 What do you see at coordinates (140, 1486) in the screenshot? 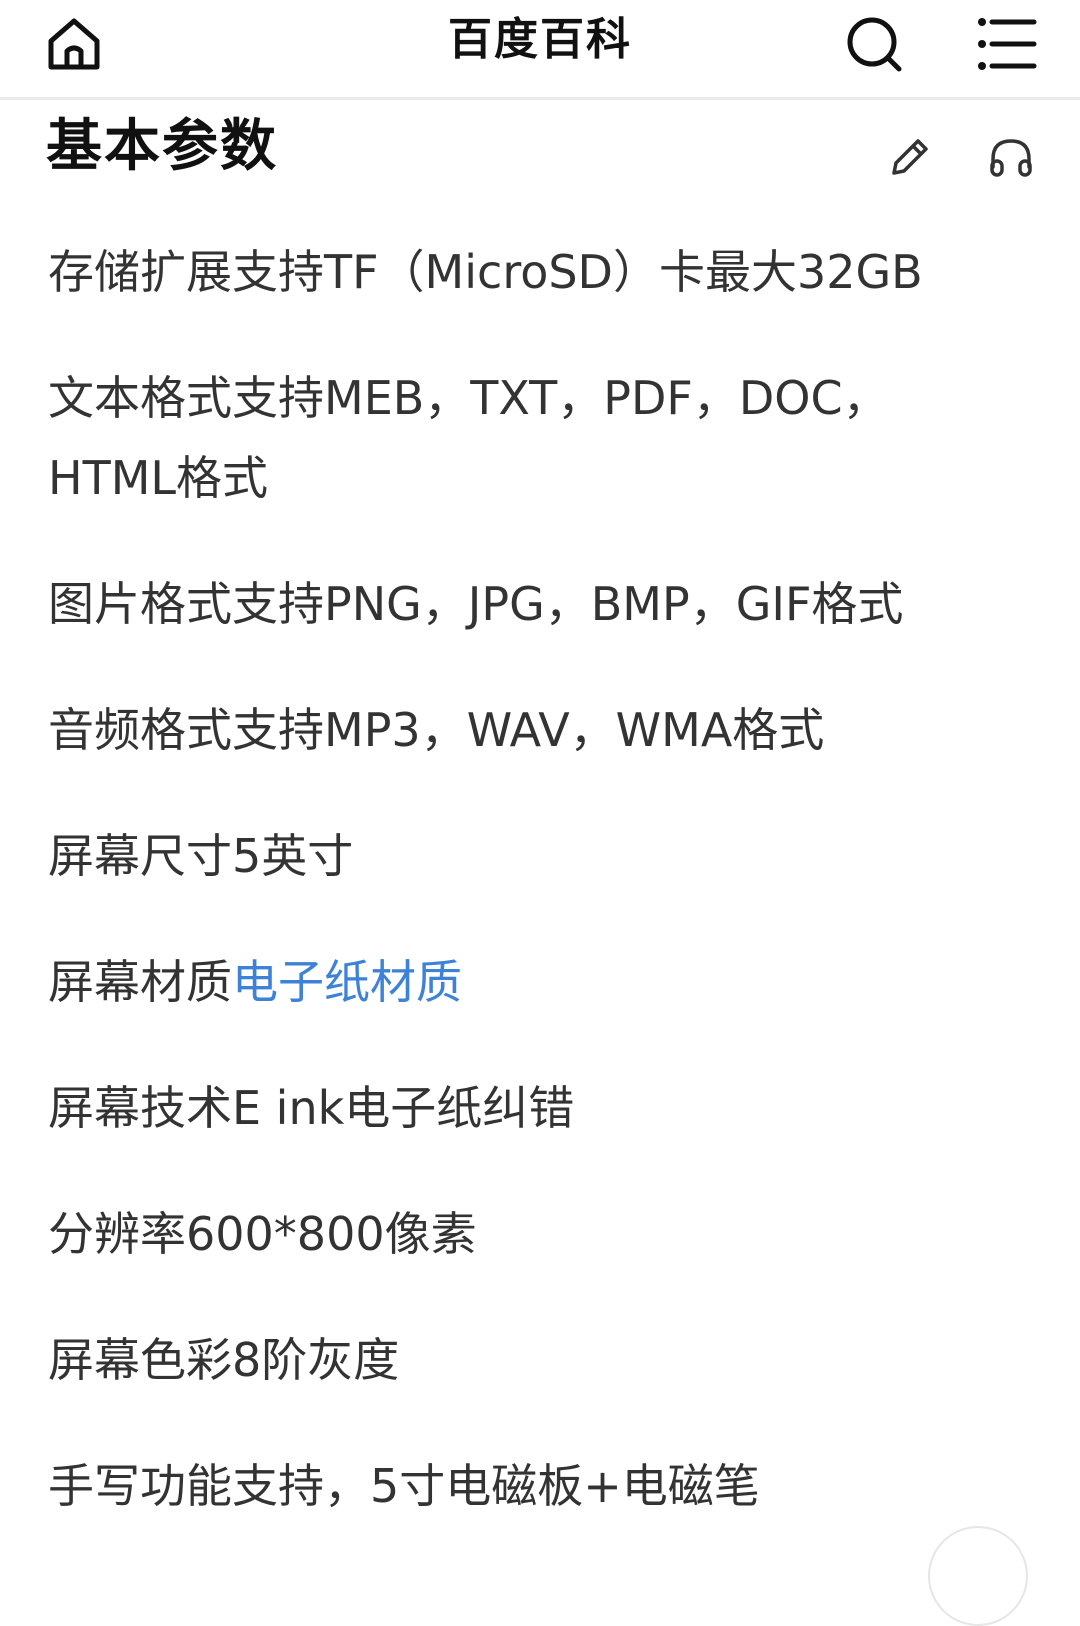
I see `param-label: 手写功能` at bounding box center [140, 1486].